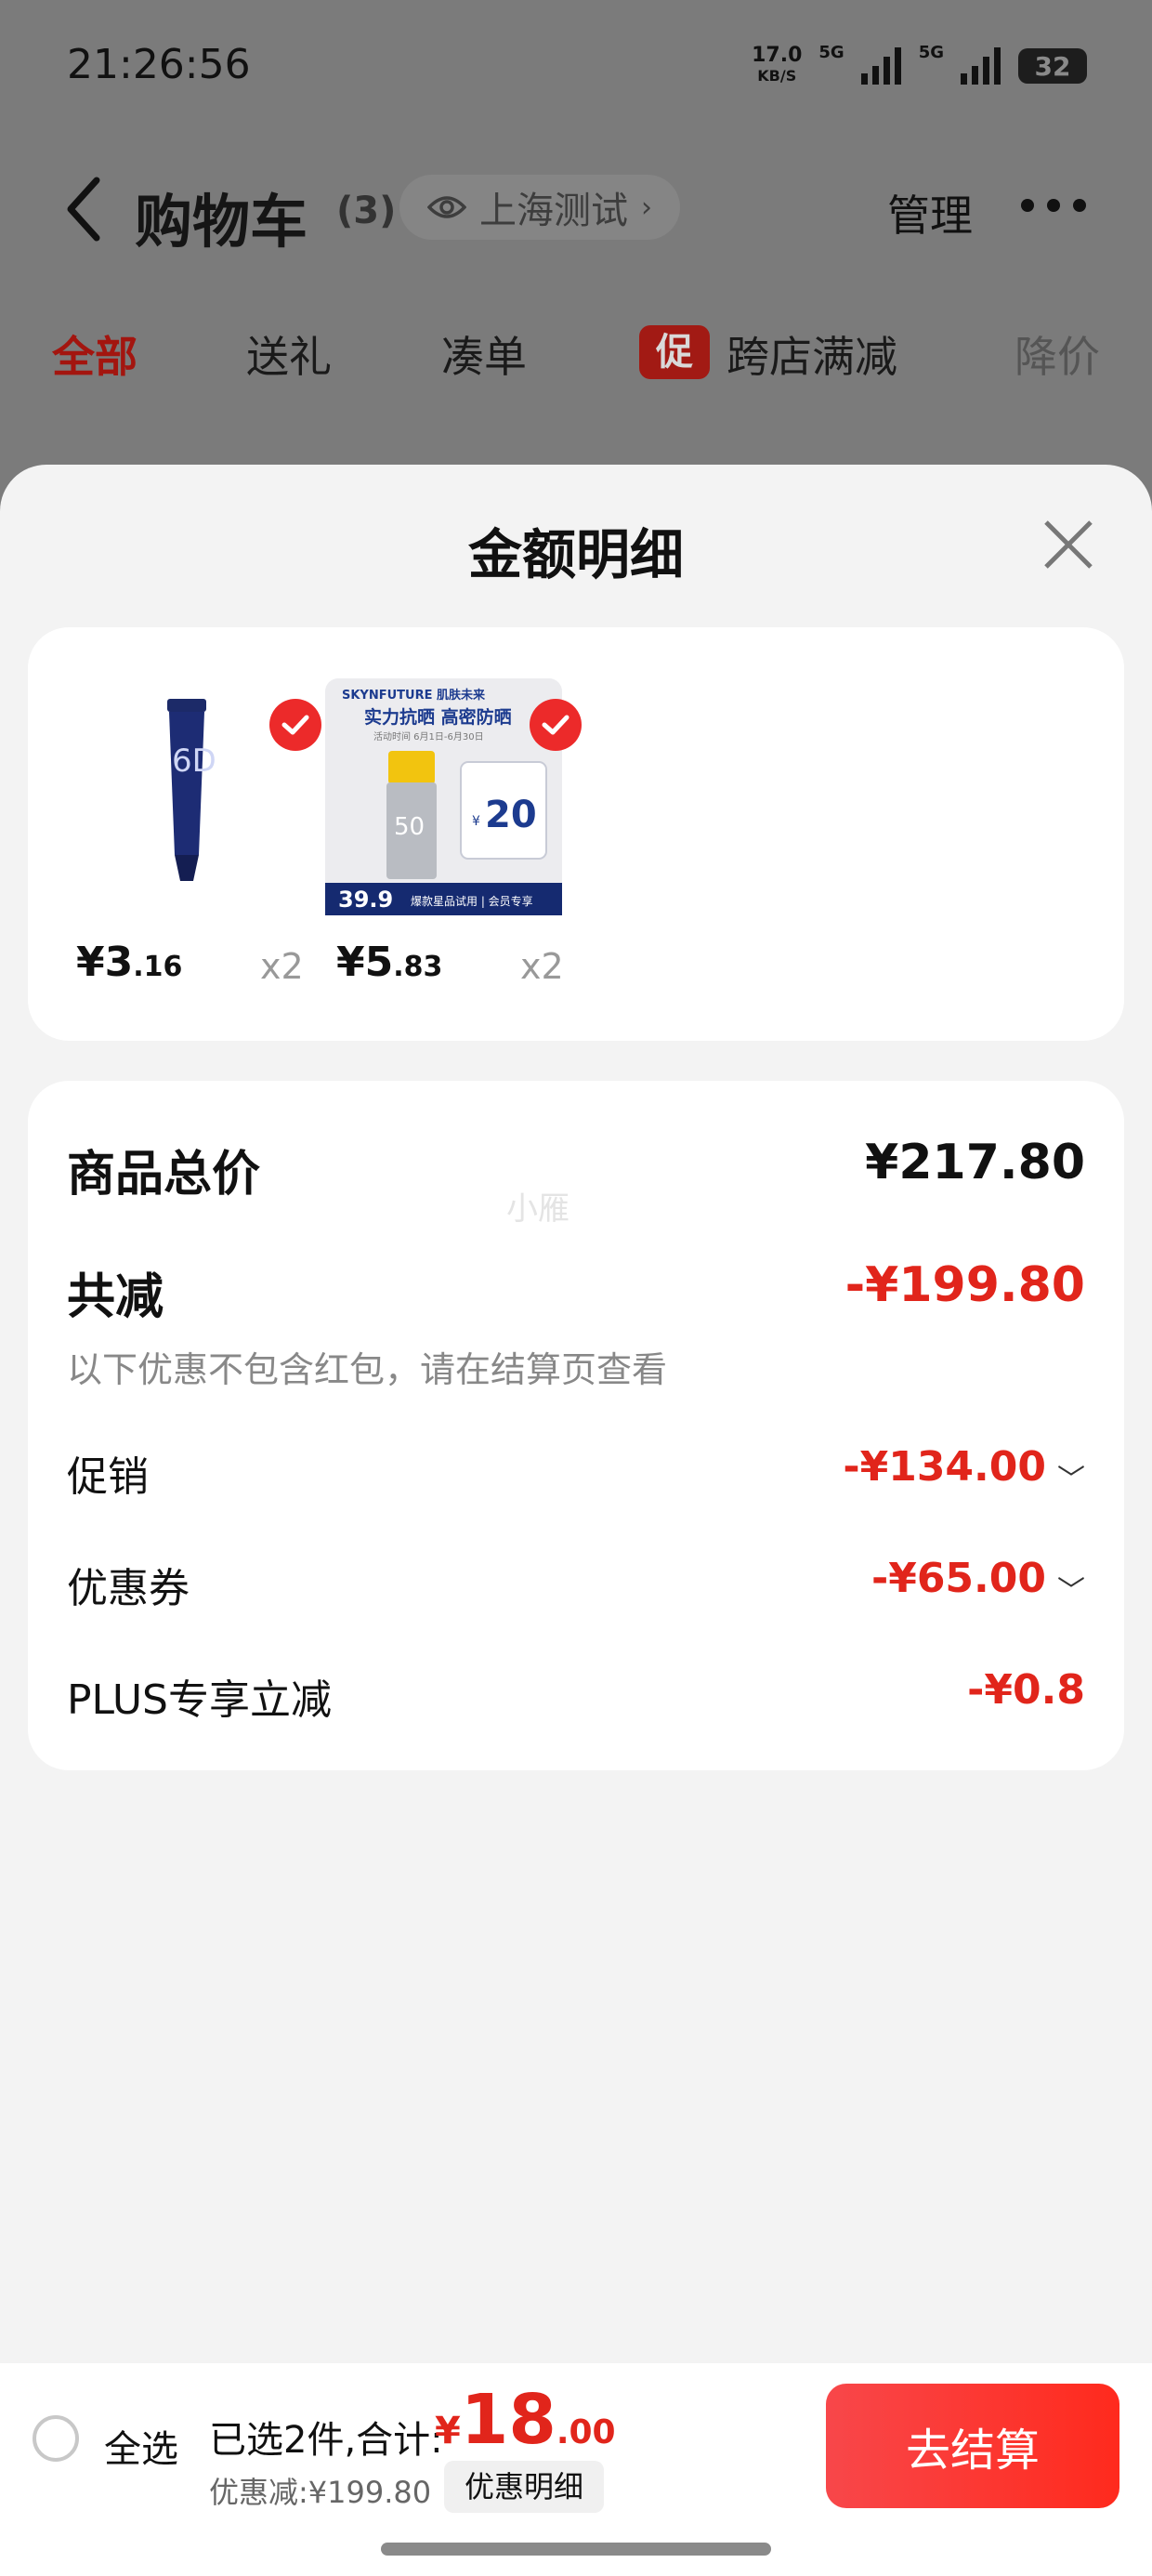 Image resolution: width=1152 pixels, height=2576 pixels. What do you see at coordinates (525, 2420) in the screenshot?
I see `total-amount: ¥18.00` at bounding box center [525, 2420].